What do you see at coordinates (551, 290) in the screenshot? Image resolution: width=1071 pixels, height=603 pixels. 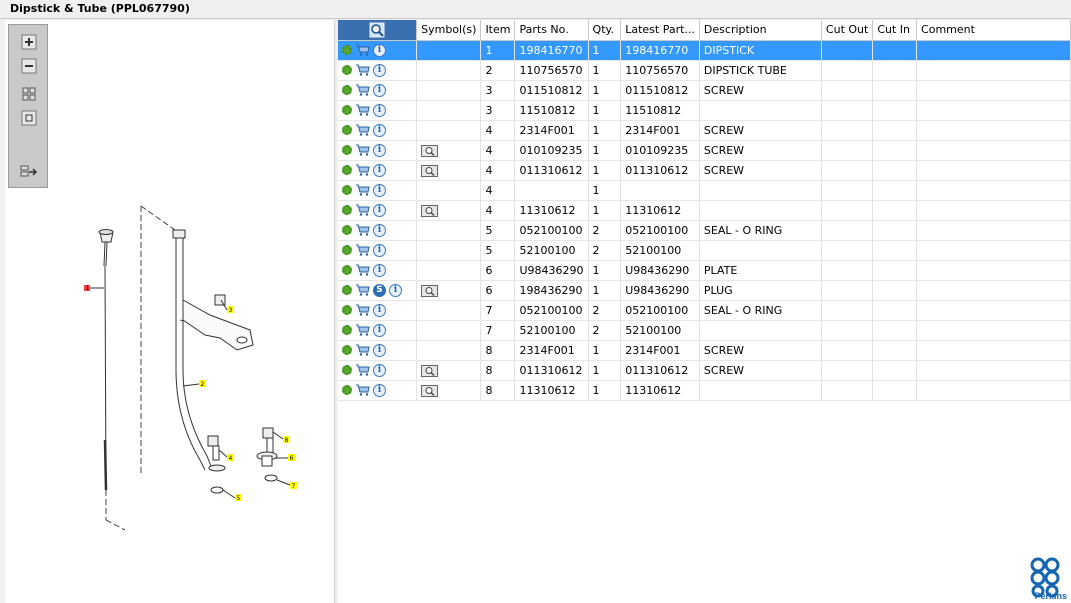 I see `cell-parts-no: 198436290` at bounding box center [551, 290].